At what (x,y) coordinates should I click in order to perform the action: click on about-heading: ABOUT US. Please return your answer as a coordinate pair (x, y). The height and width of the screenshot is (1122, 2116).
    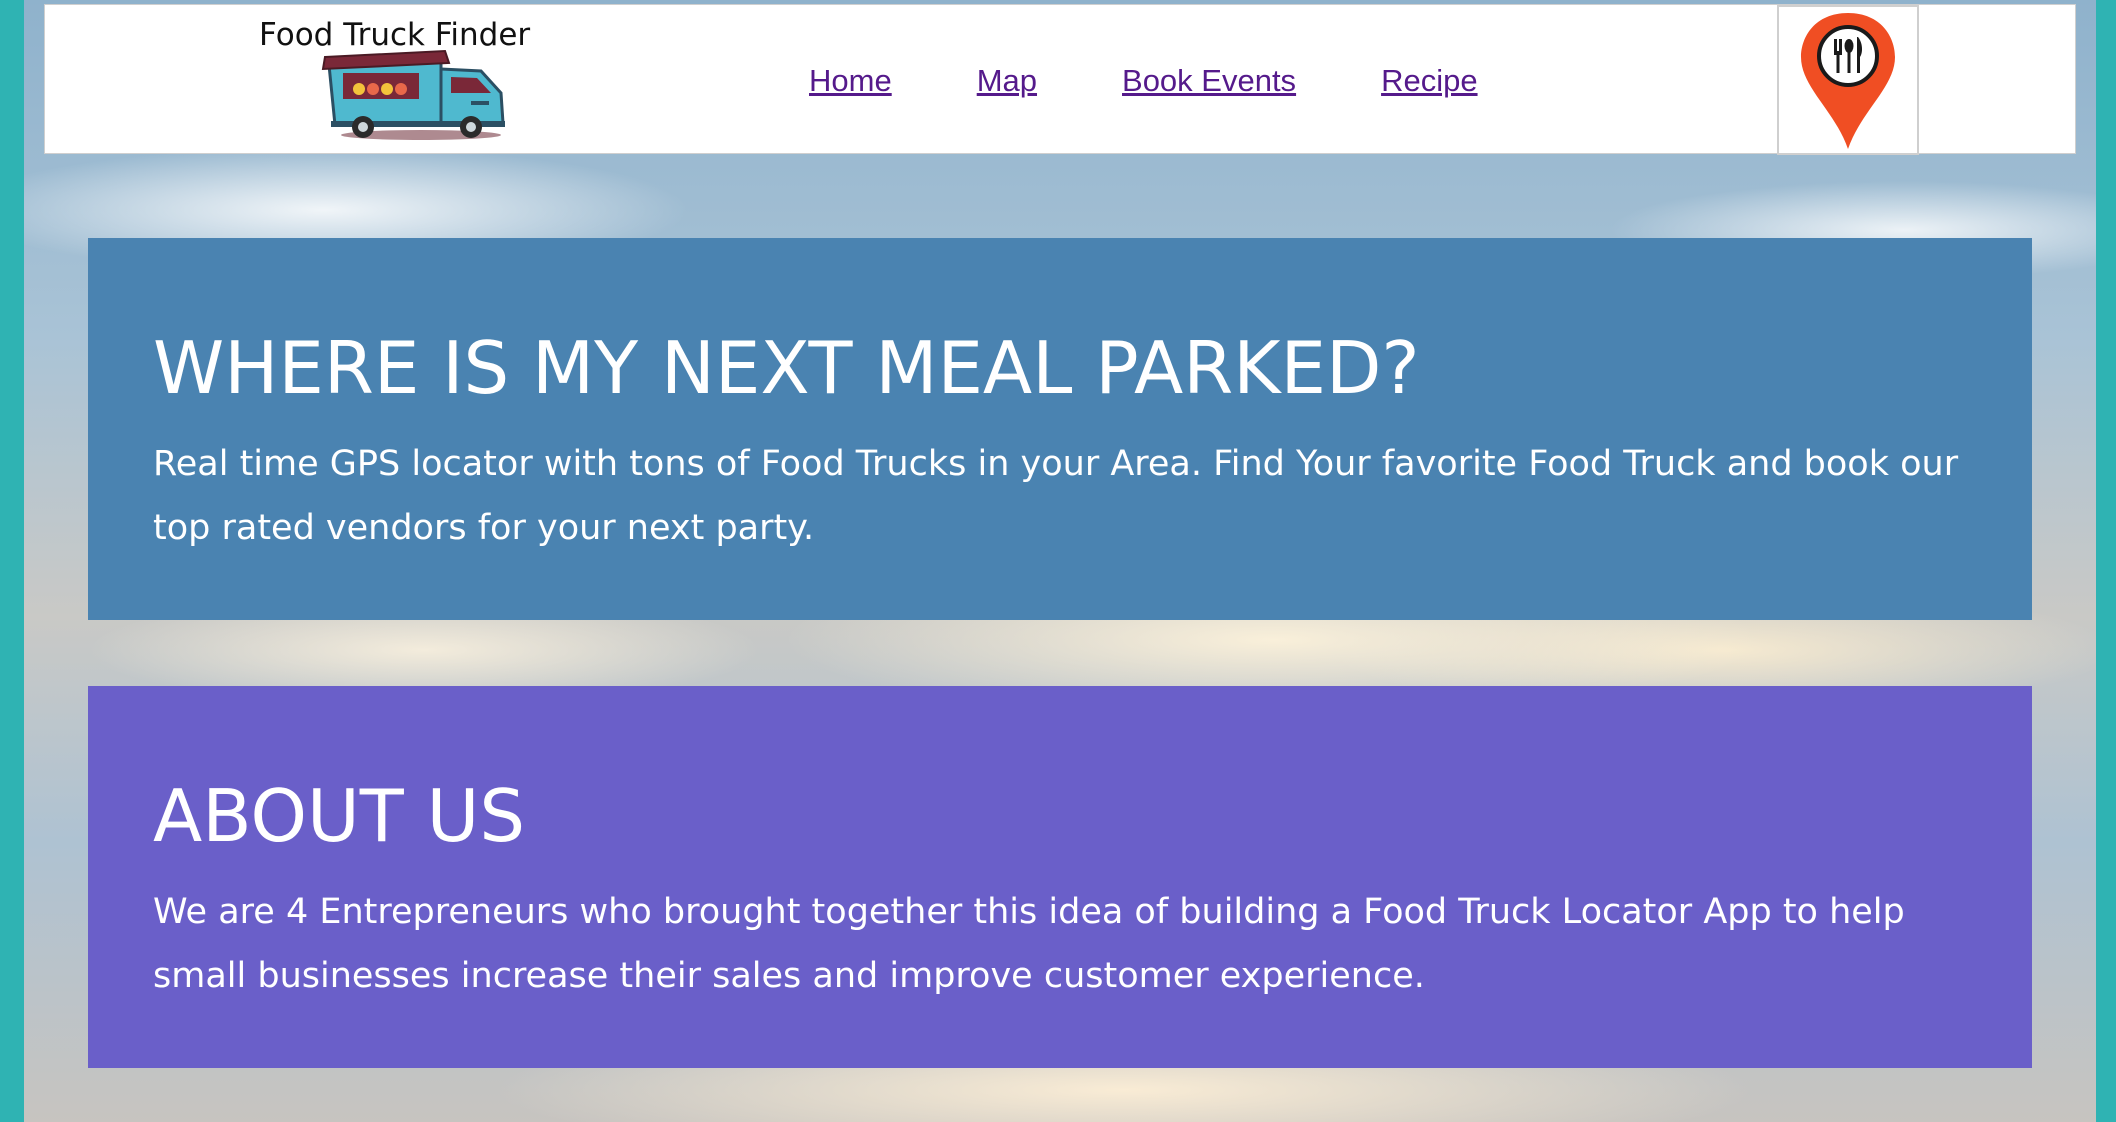
    Looking at the image, I should click on (339, 816).